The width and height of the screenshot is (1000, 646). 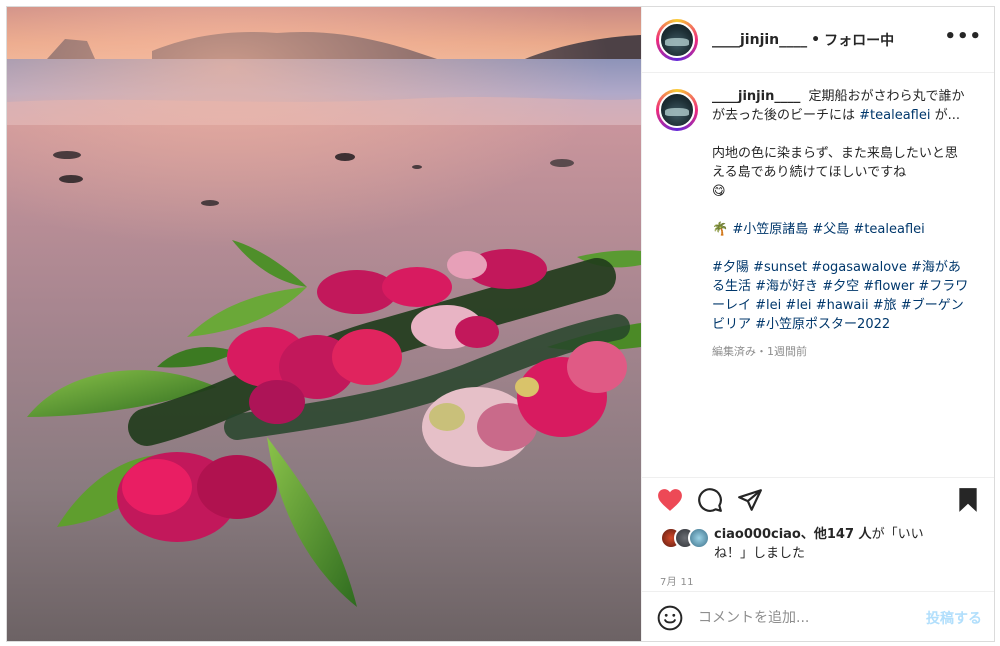 What do you see at coordinates (730, 267) in the screenshot?
I see `hashtag-link: #夕陽` at bounding box center [730, 267].